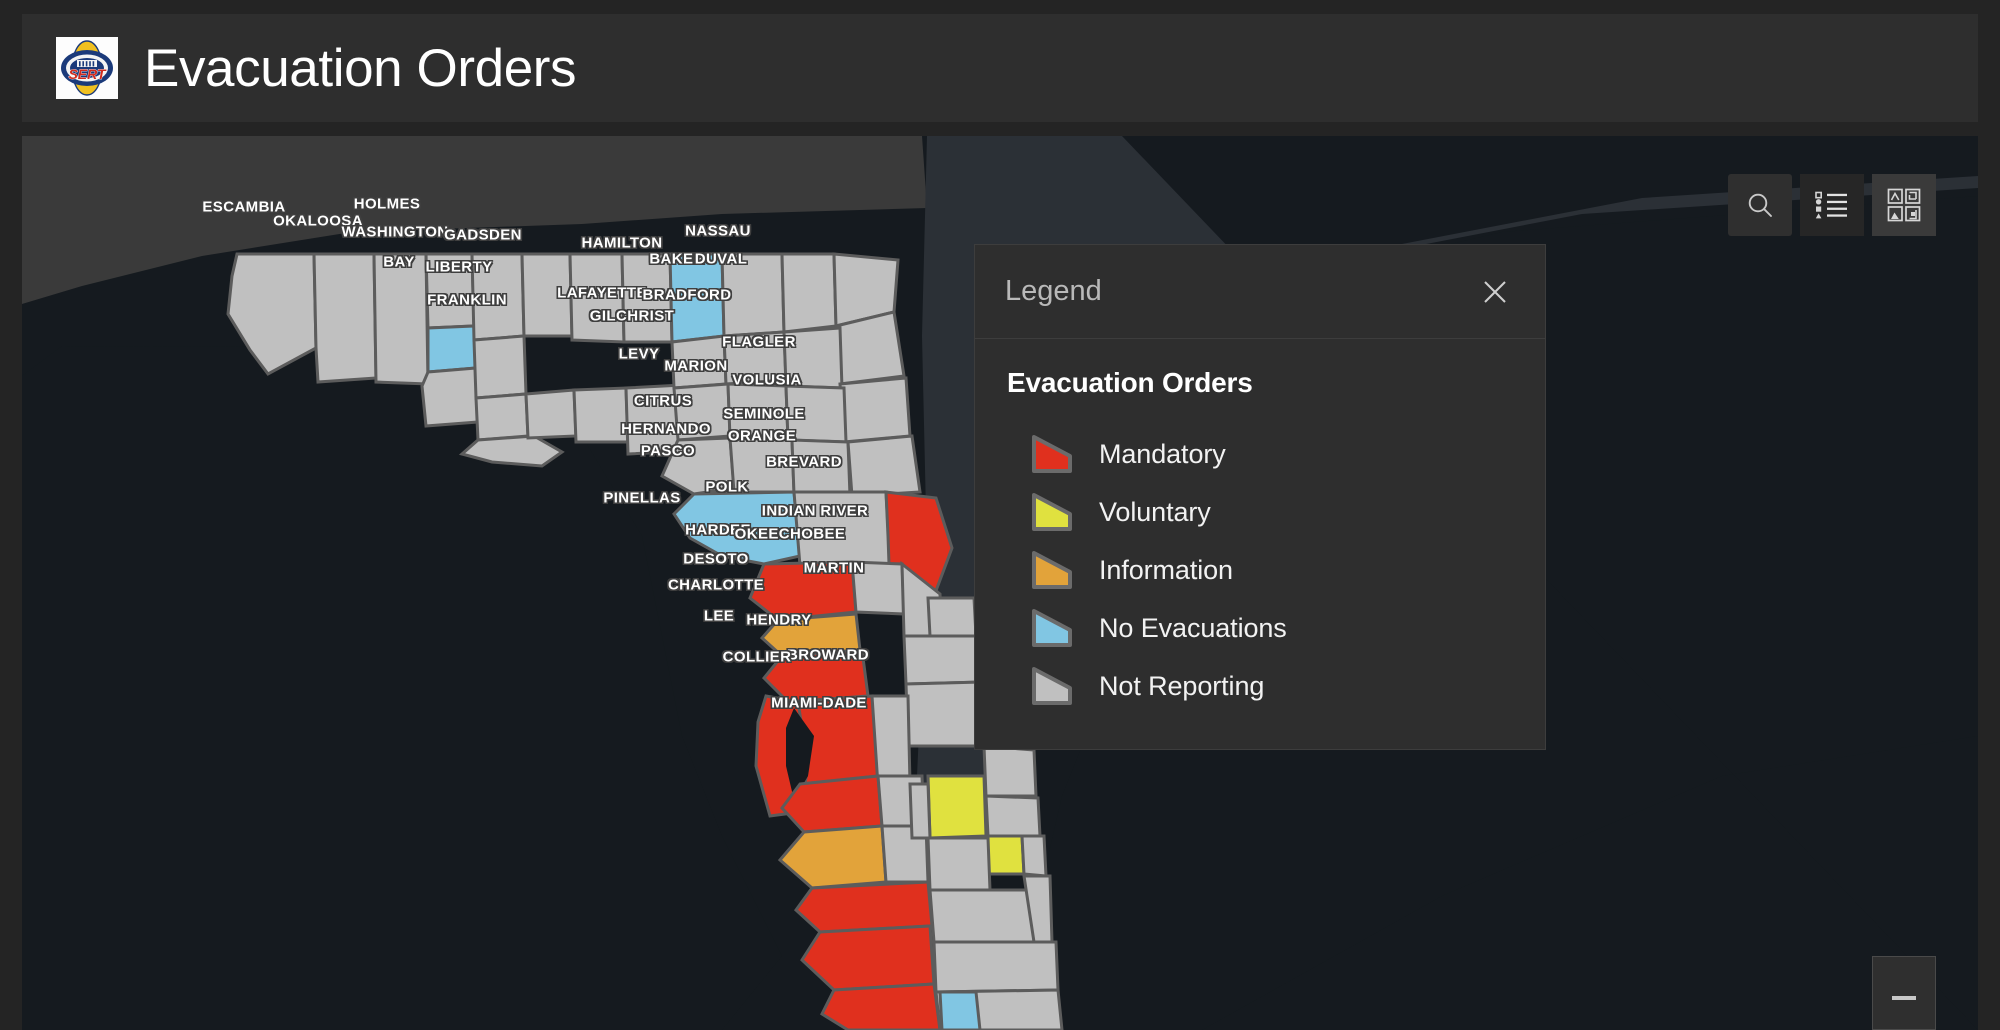 Image resolution: width=2000 pixels, height=1030 pixels. What do you see at coordinates (803, 591) in the screenshot?
I see `county-citrus` at bounding box center [803, 591].